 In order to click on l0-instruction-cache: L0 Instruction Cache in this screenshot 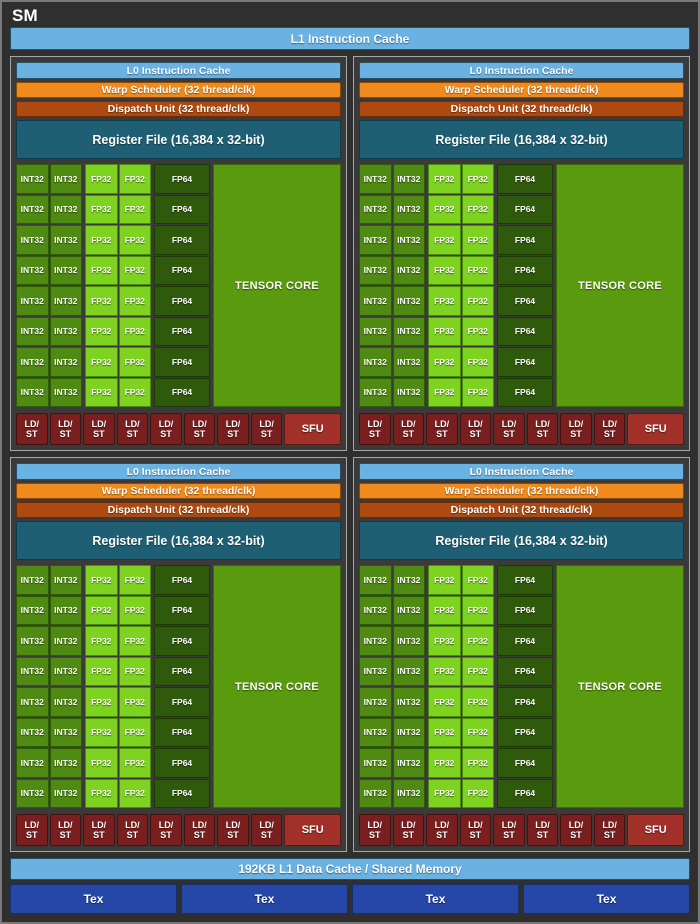, I will do `click(178, 471)`.